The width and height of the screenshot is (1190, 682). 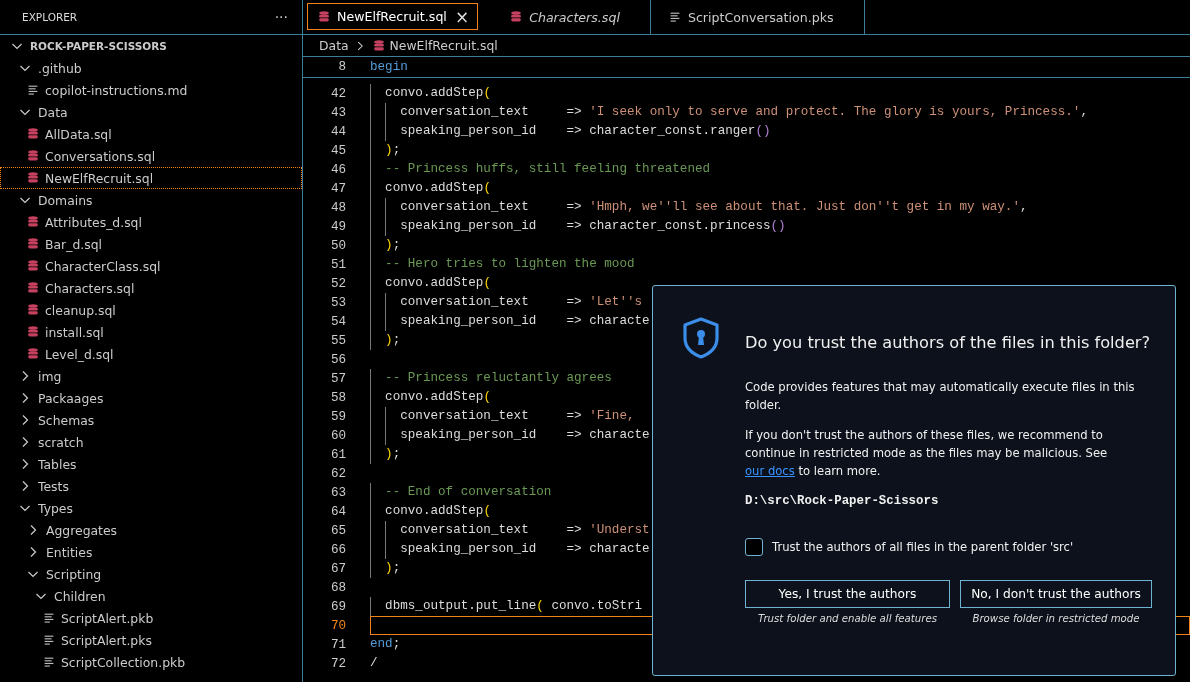 I want to click on line-number: 57, so click(x=337, y=378).